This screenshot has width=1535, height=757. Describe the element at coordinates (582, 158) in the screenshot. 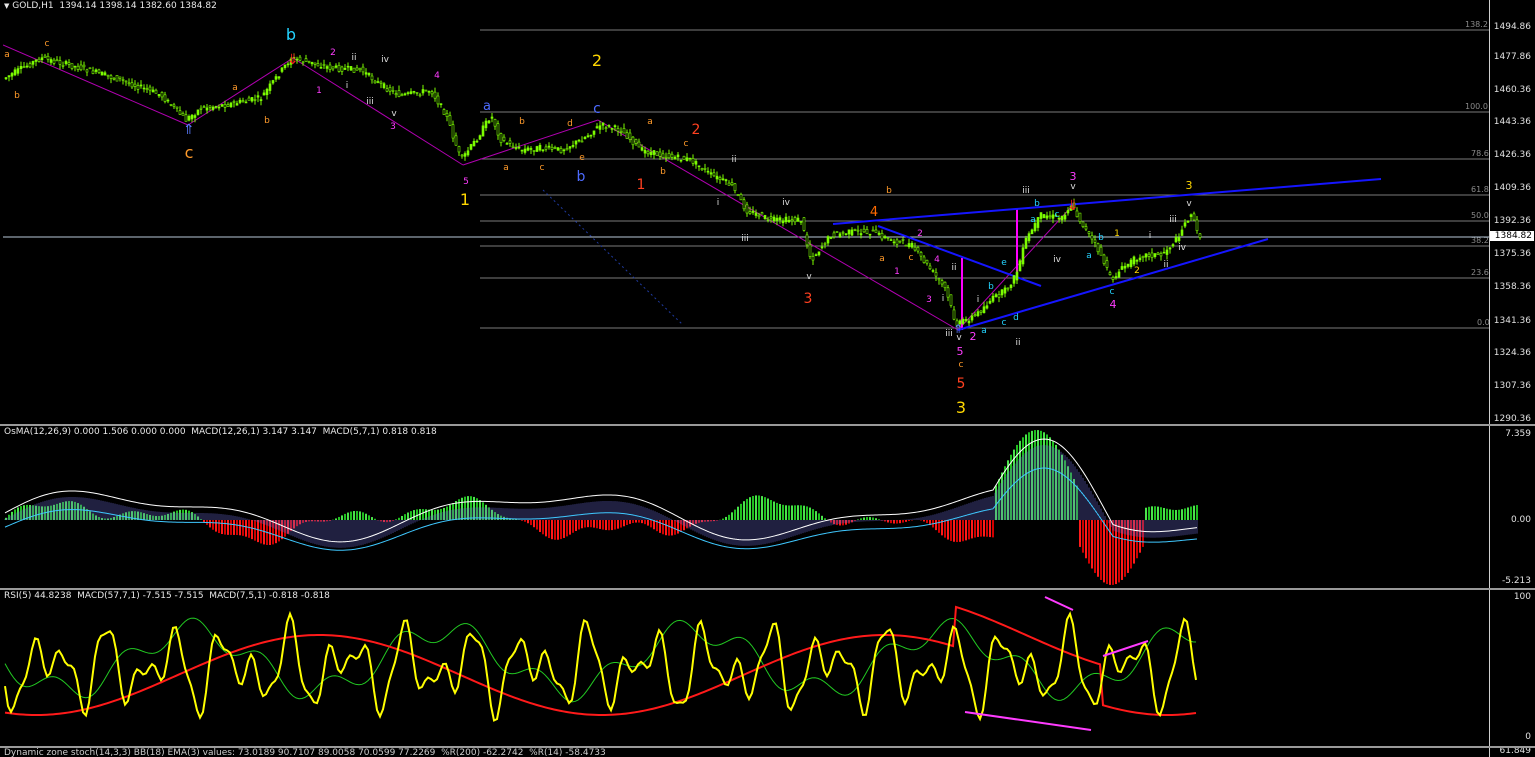

I see `subwave-label: e` at that location.